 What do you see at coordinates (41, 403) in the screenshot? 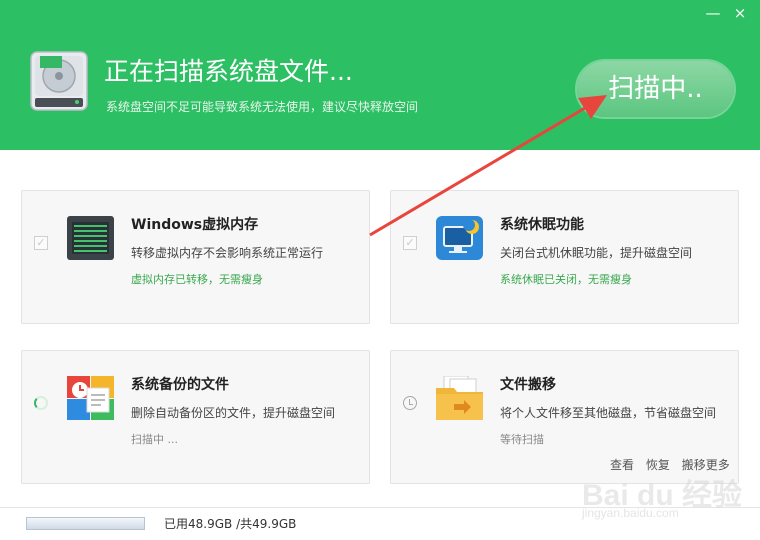
I see `loading-spinner-icon` at bounding box center [41, 403].